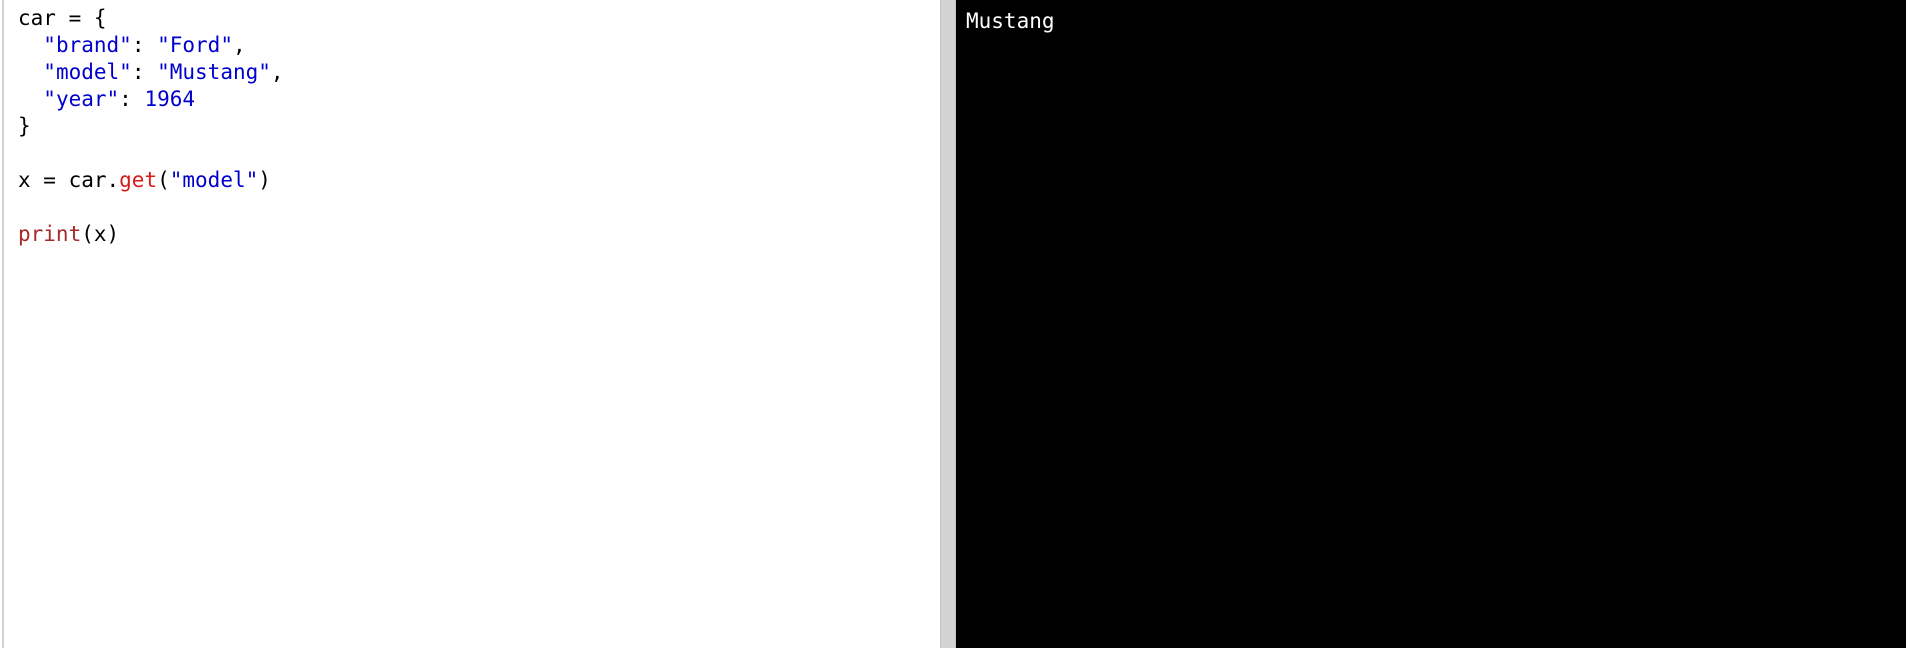 This screenshot has height=648, width=1906. I want to click on pane-resize-handle, so click(948, 324).